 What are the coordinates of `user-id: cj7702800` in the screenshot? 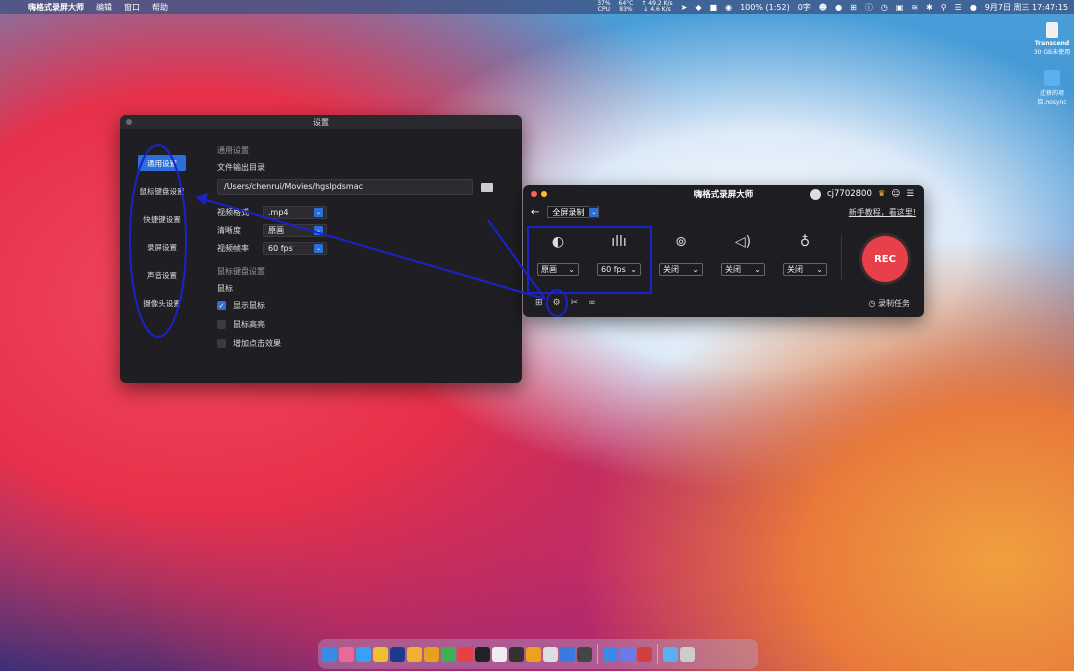 It's located at (849, 194).